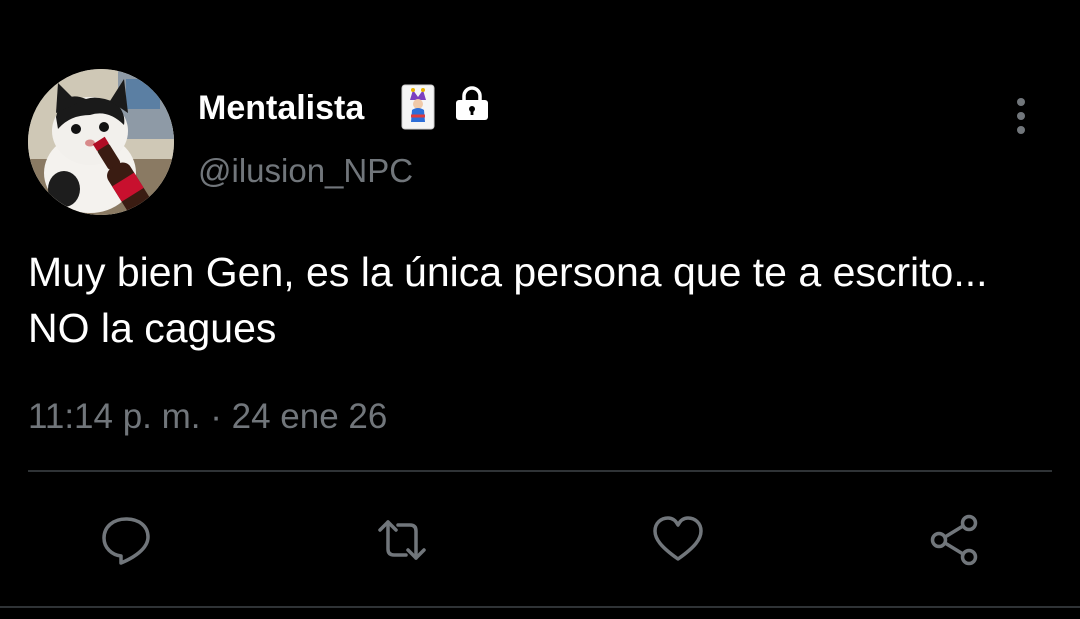  I want to click on tweet-timestamp: 11:14 p. m. · 24 ene 26, so click(207, 417).